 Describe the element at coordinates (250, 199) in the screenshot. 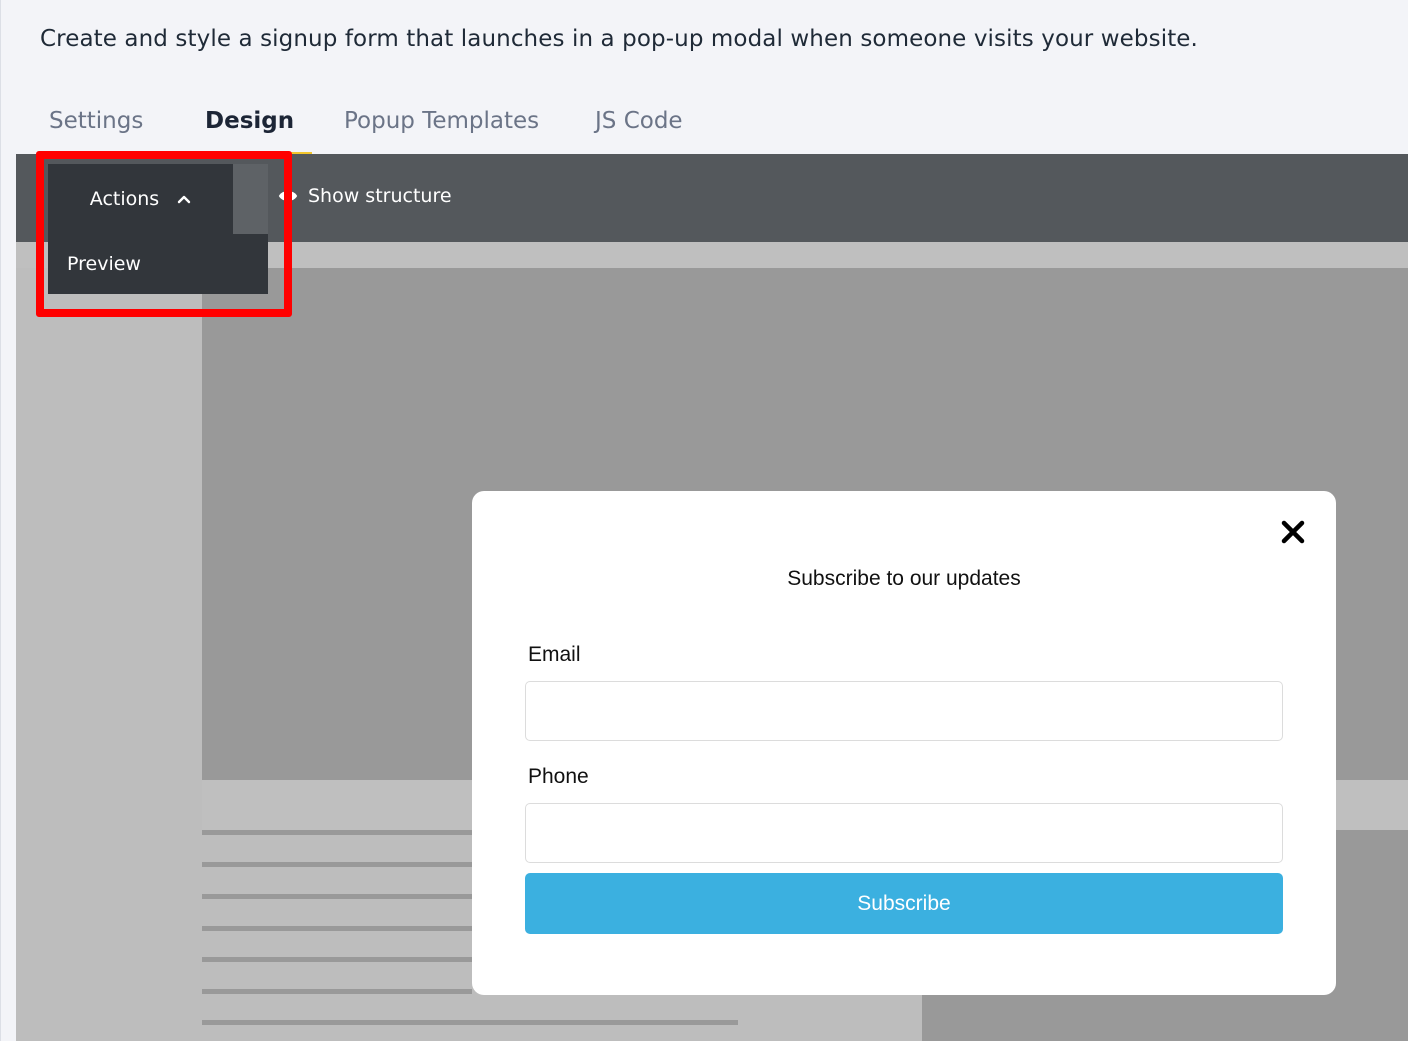

I see `actions-split-divider` at that location.